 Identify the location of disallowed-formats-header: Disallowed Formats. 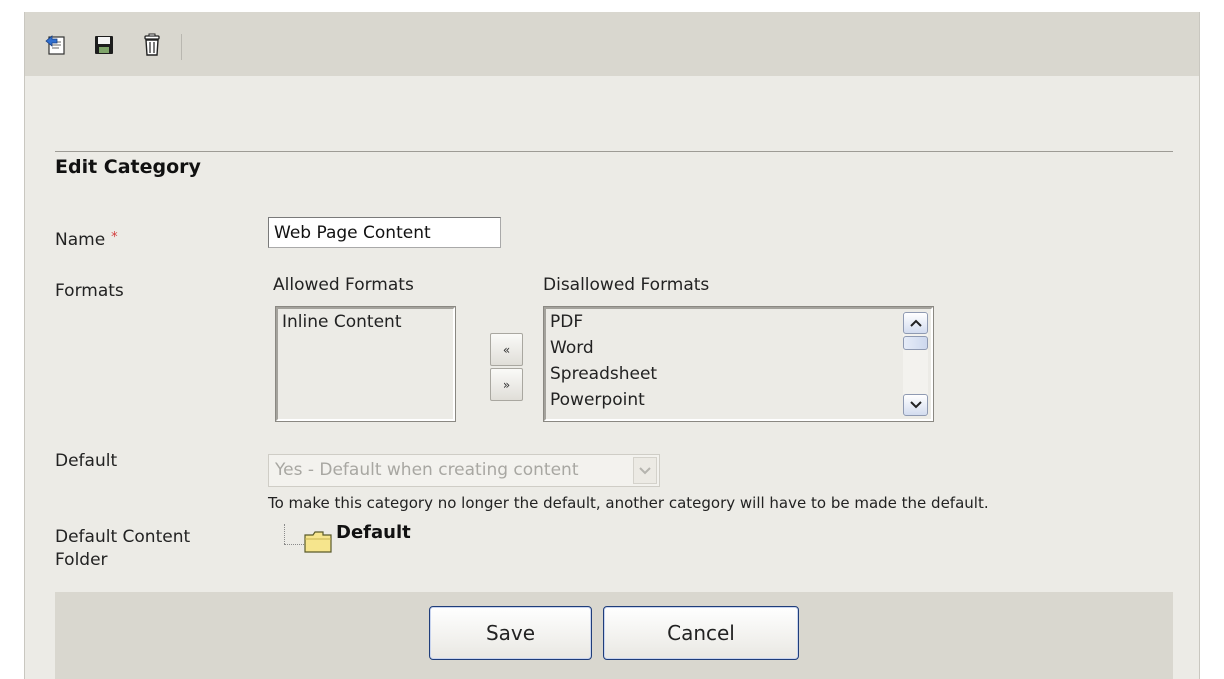
(626, 285).